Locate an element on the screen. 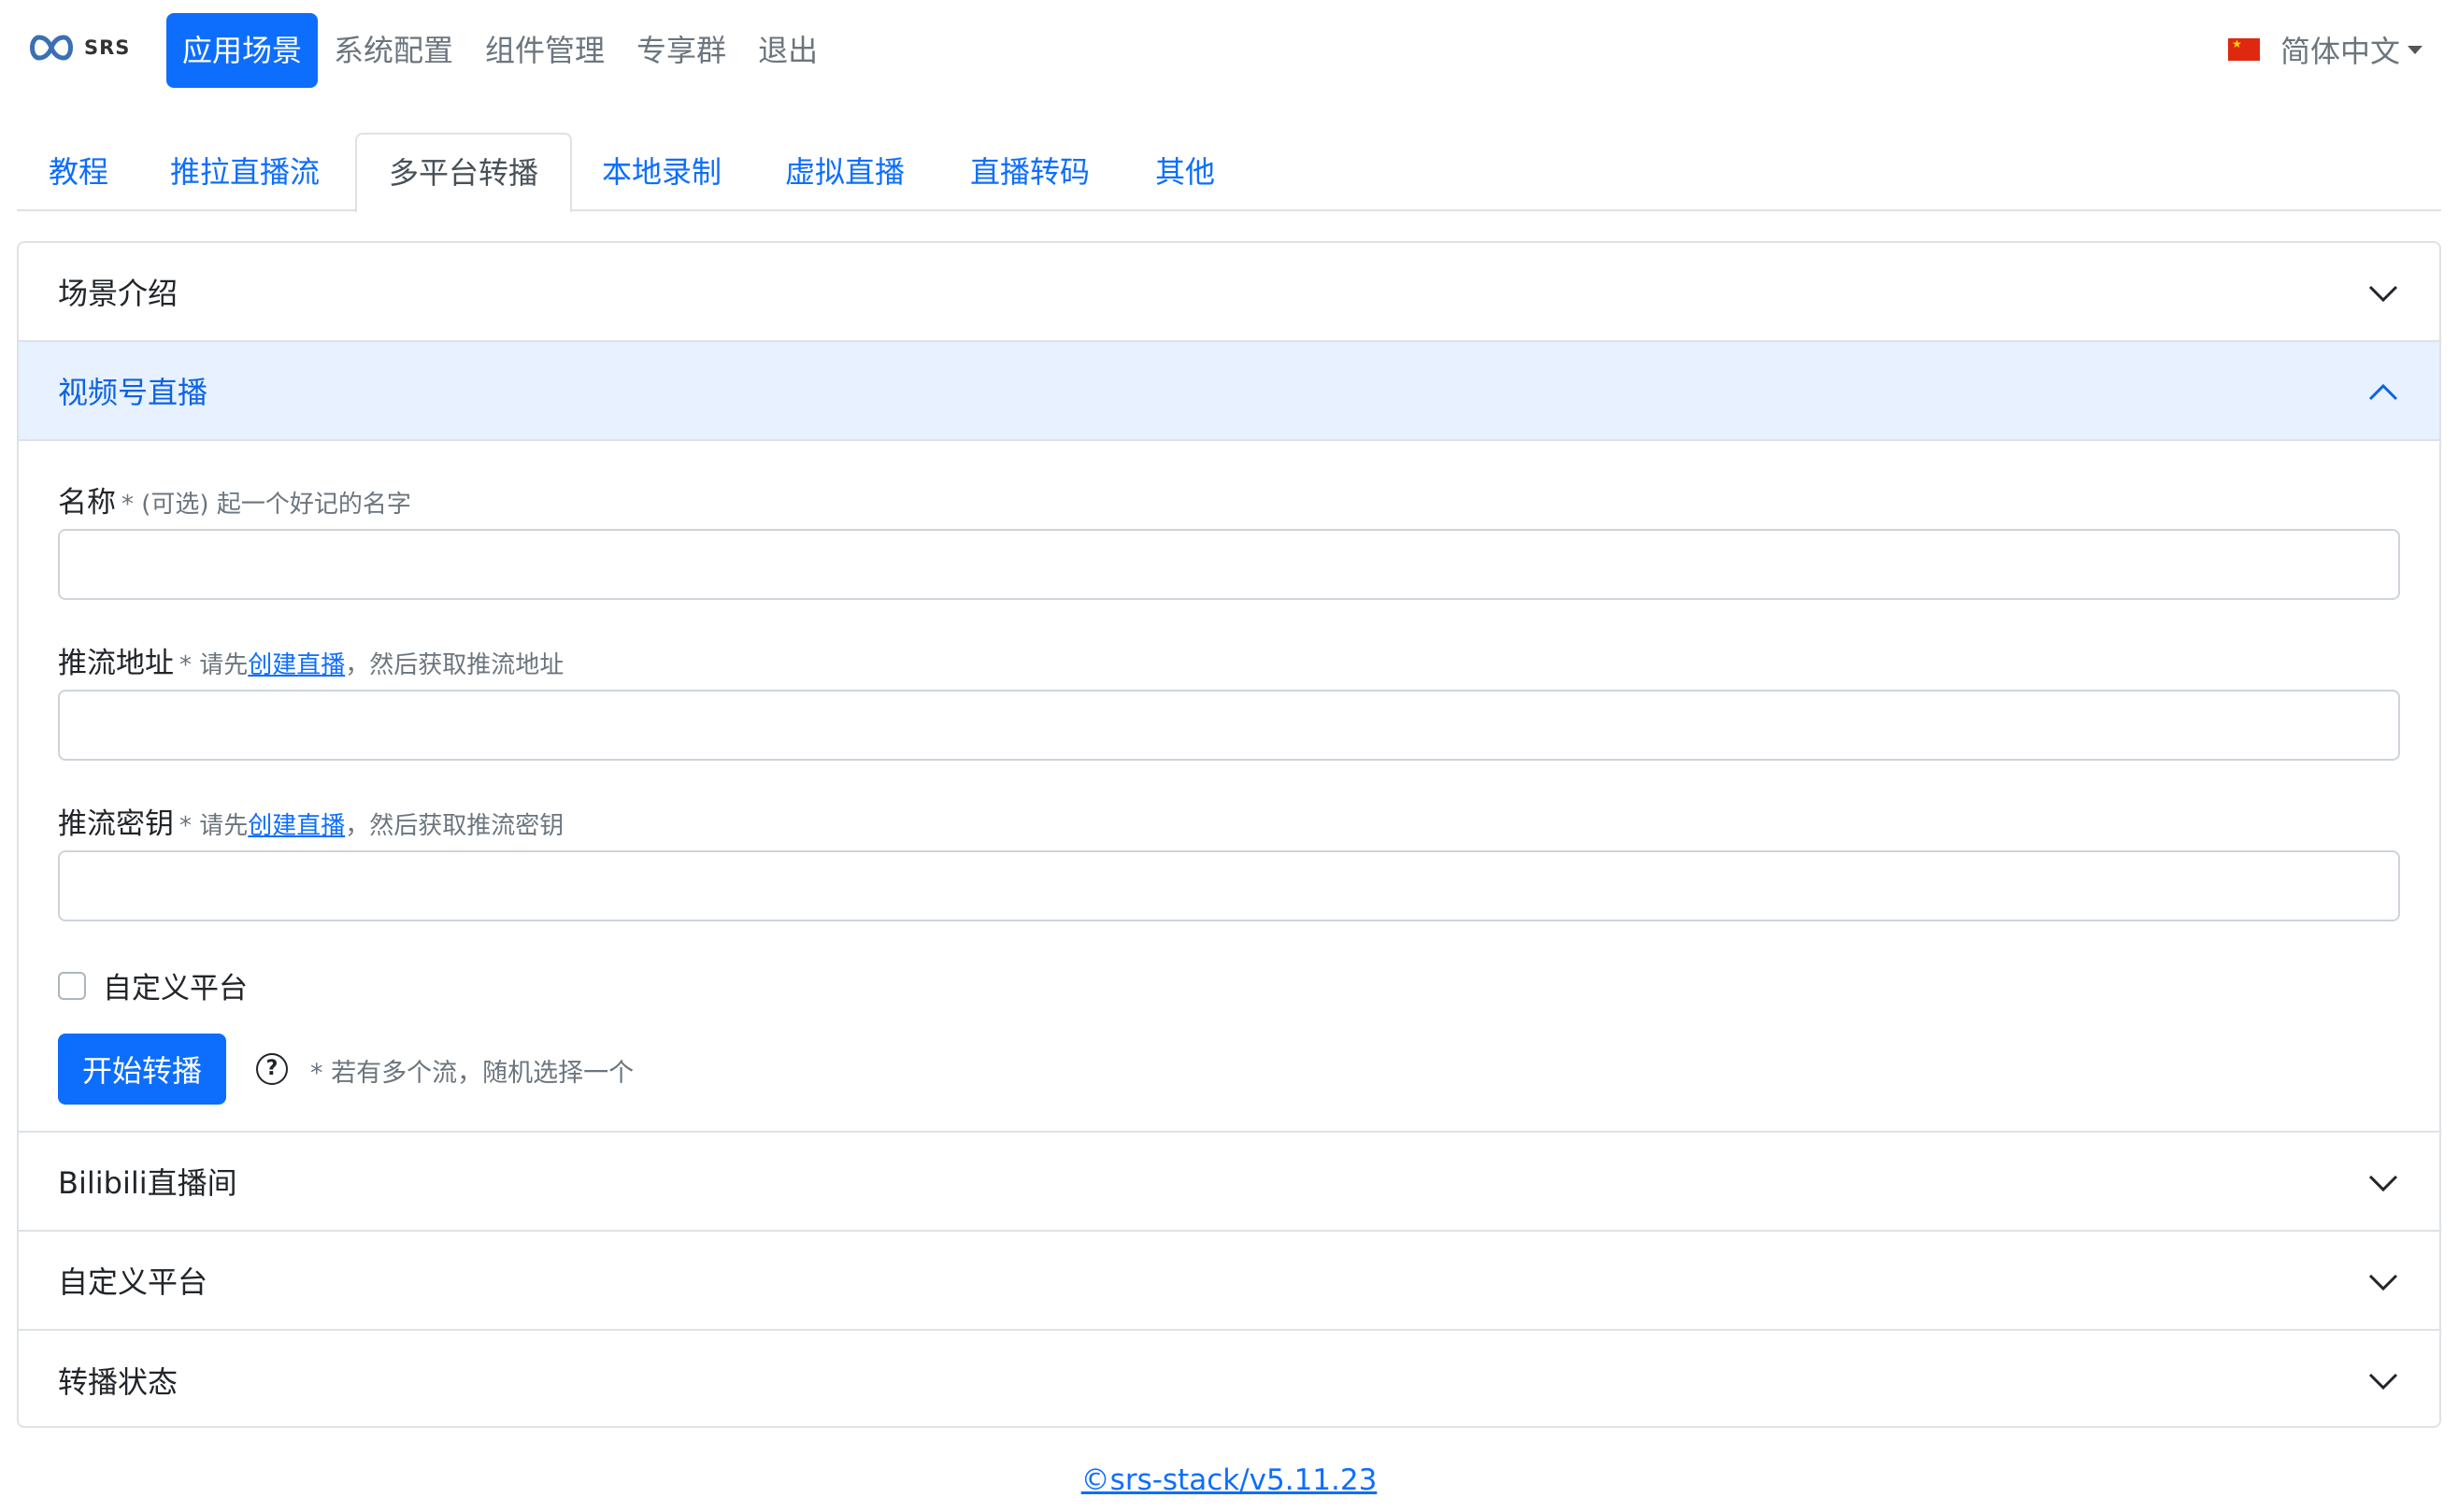 This screenshot has height=1512, width=2458. tab-other: 其他 is located at coordinates (1185, 172).